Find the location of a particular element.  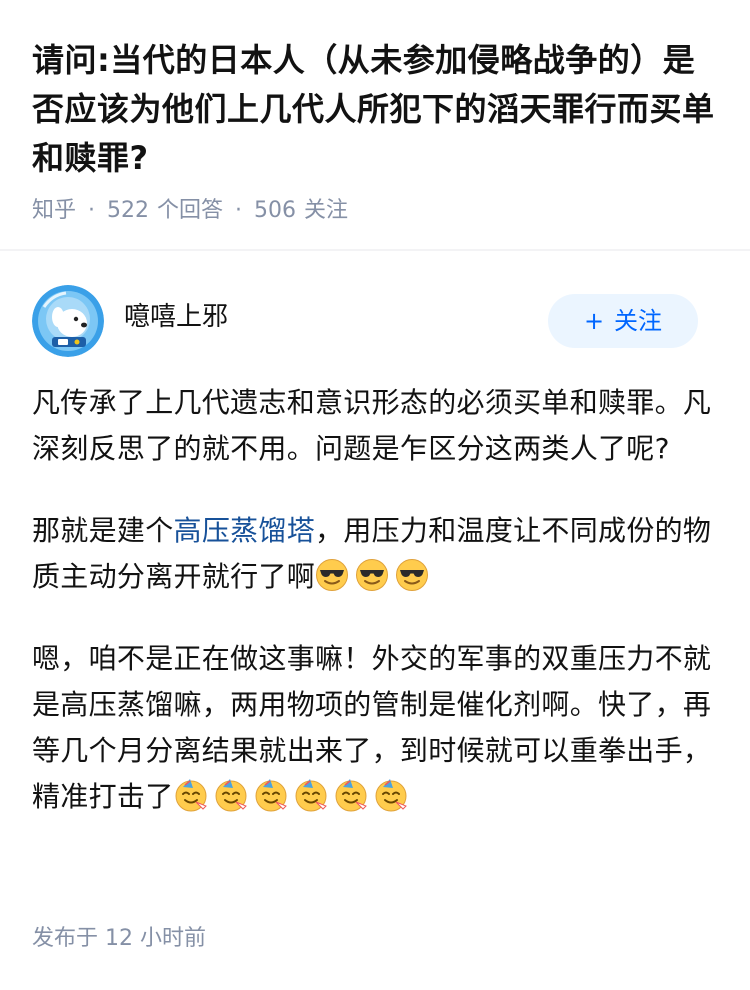

answer-count-label: 个回答 is located at coordinates (190, 210).